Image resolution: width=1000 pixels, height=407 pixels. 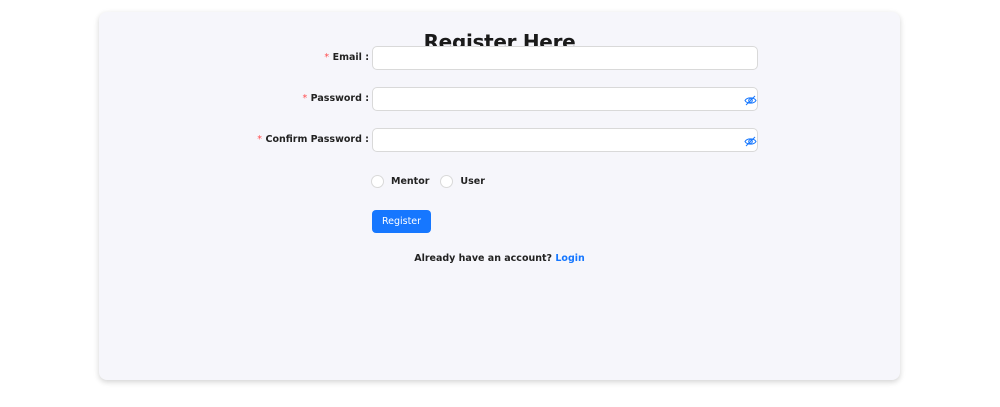 What do you see at coordinates (565, 58) in the screenshot?
I see `email-field` at bounding box center [565, 58].